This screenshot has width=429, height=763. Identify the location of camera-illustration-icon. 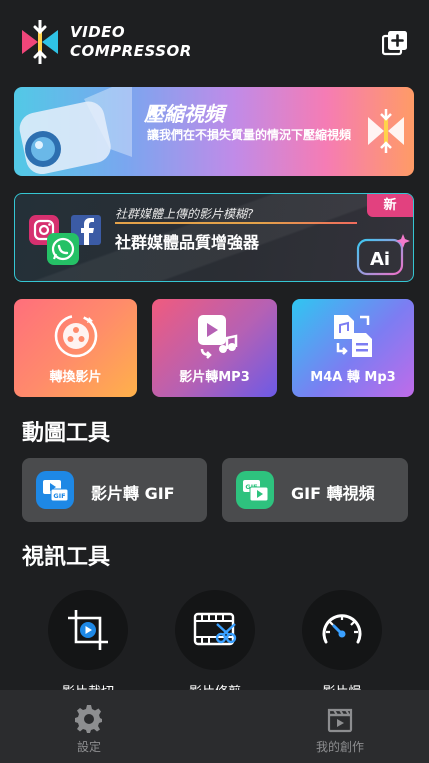
(75, 131).